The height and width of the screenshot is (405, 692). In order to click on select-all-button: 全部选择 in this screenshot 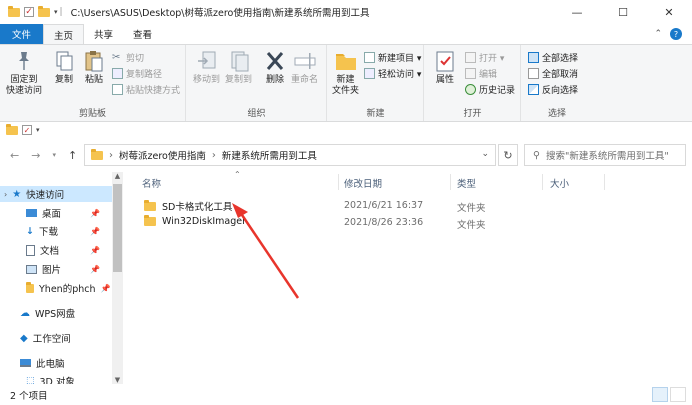, I will do `click(553, 57)`.